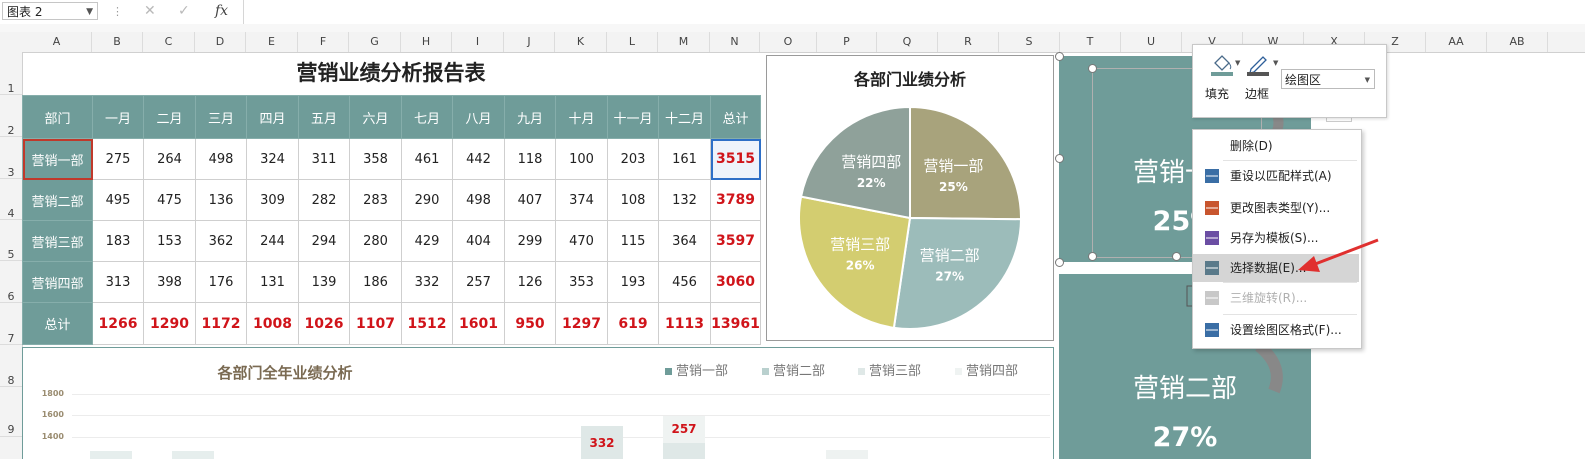  Describe the element at coordinates (427, 159) in the screenshot. I see `value-cell: 461` at that location.